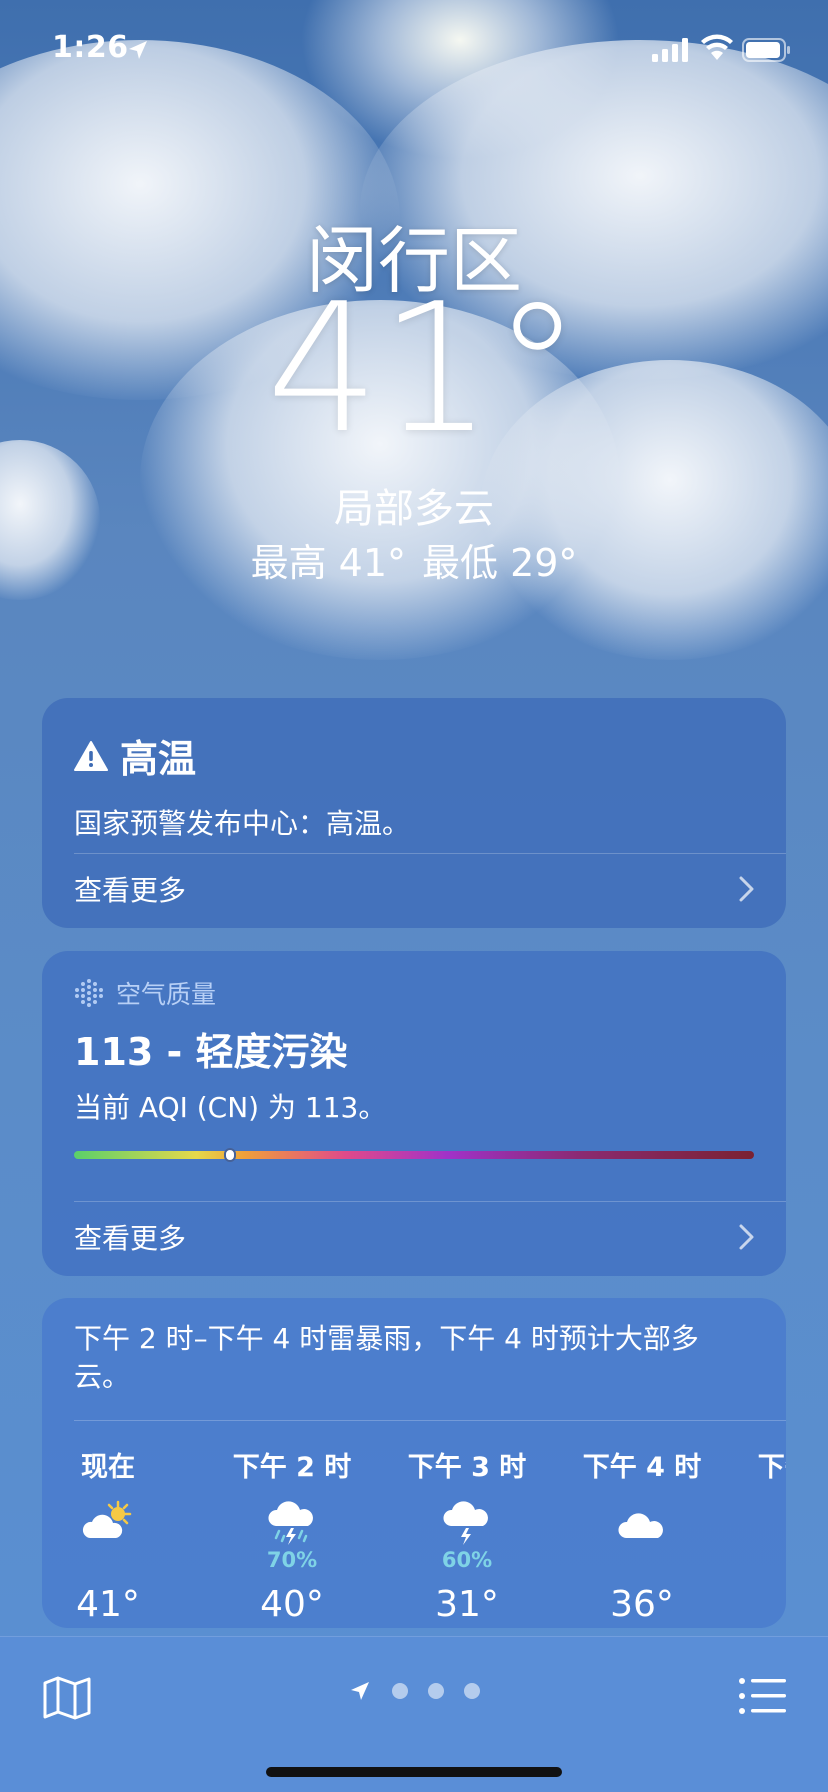 This screenshot has height=1792, width=828. What do you see at coordinates (242, 823) in the screenshot?
I see `alert-body: 国家预警发布中心：高温。` at bounding box center [242, 823].